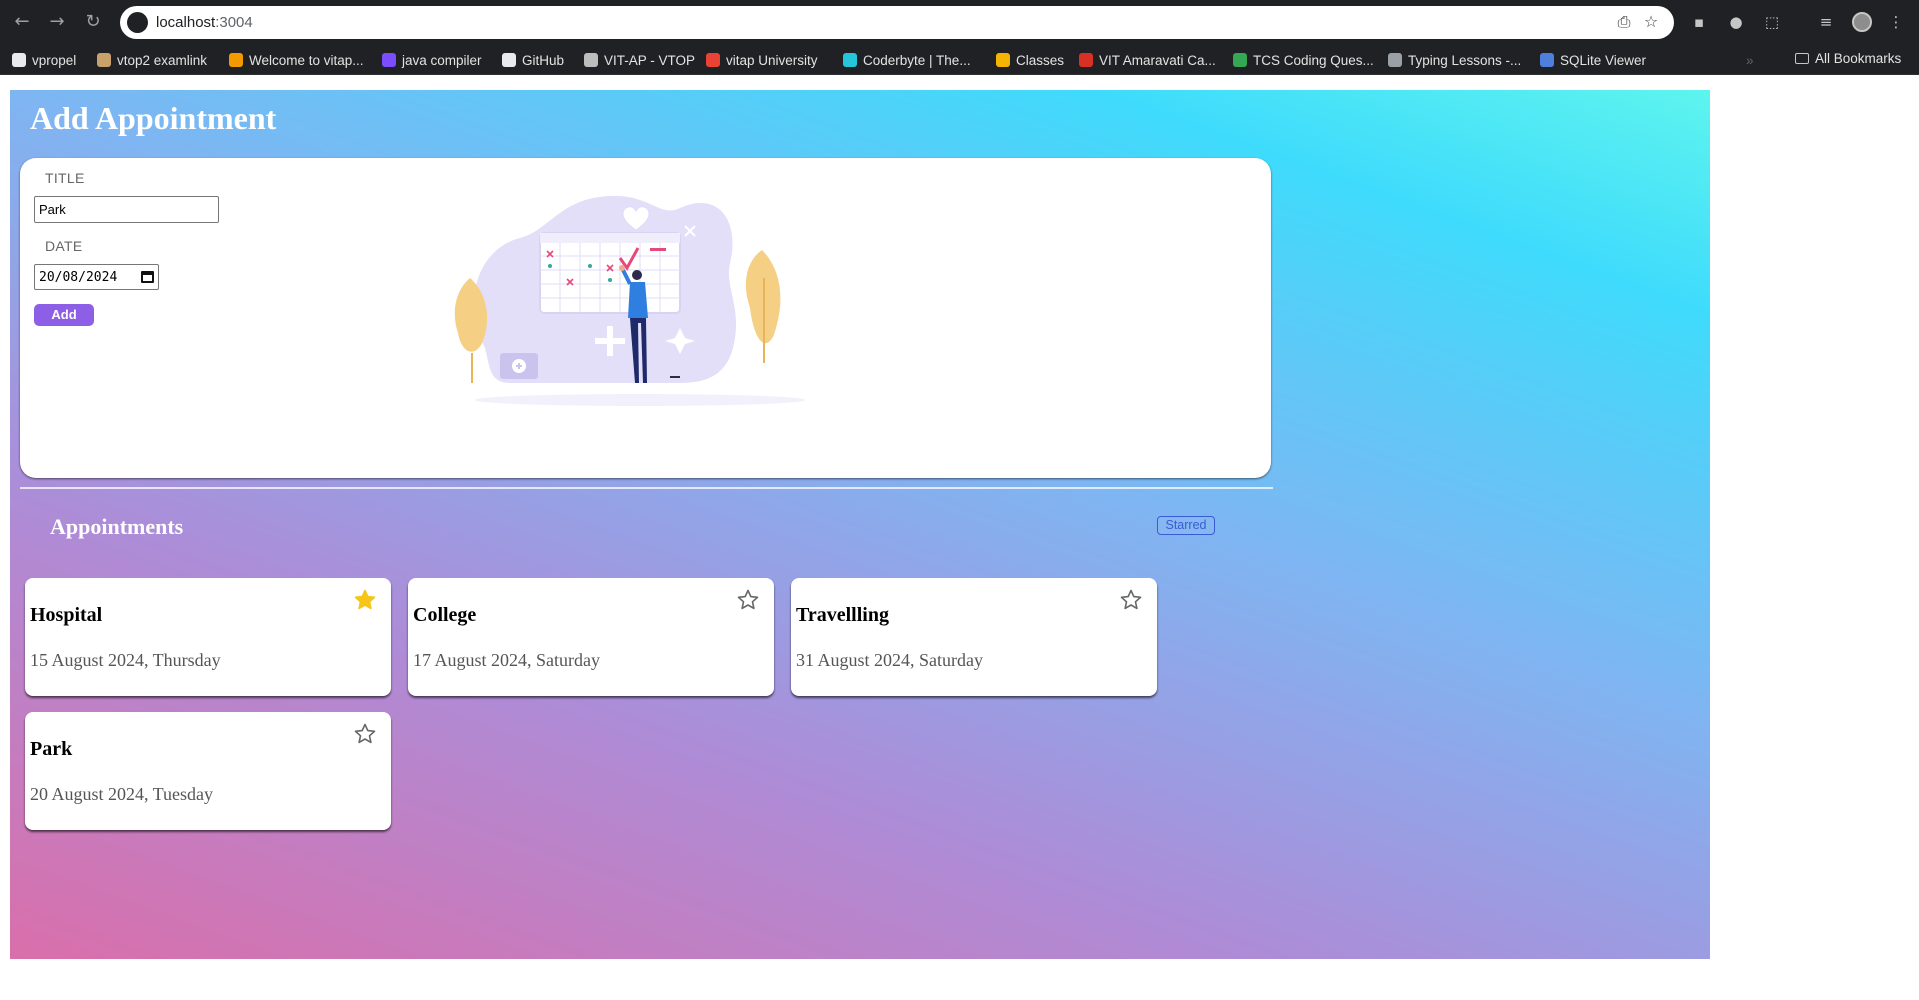  I want to click on divider, so click(646, 488).